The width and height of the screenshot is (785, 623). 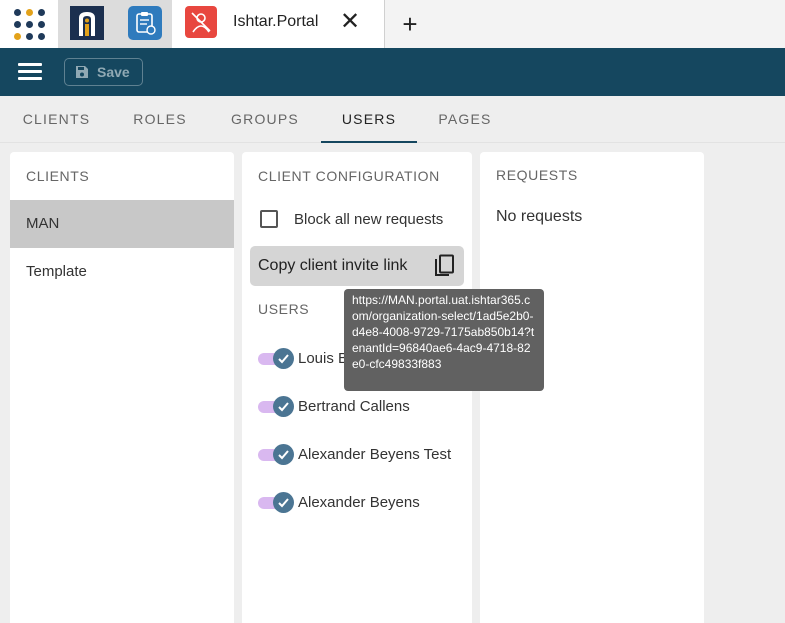 What do you see at coordinates (375, 454) in the screenshot?
I see `user-name: Alexander Beyens Test` at bounding box center [375, 454].